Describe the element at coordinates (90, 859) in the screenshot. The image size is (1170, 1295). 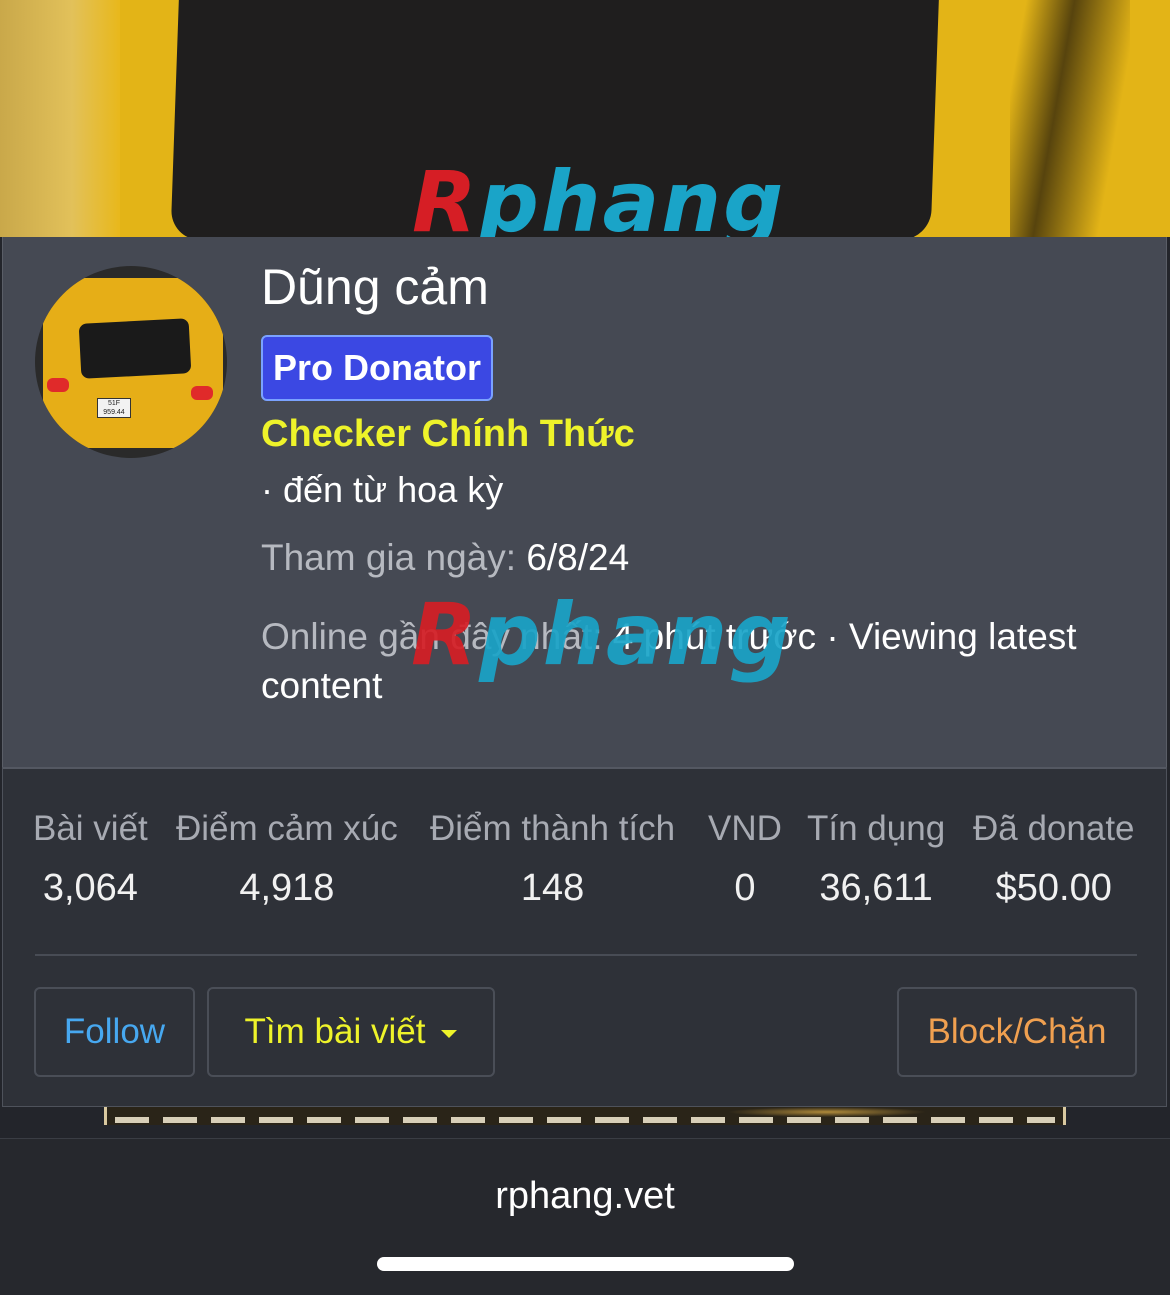
I see `stat-posts: Bài viết 3,064` at that location.